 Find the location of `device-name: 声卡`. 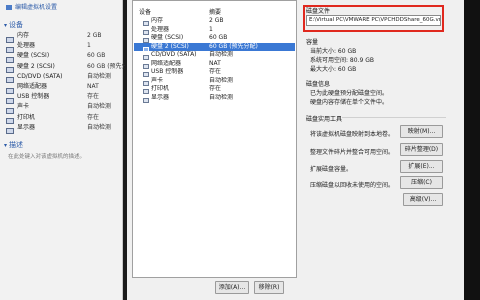

device-name: 声卡 is located at coordinates (23, 107).